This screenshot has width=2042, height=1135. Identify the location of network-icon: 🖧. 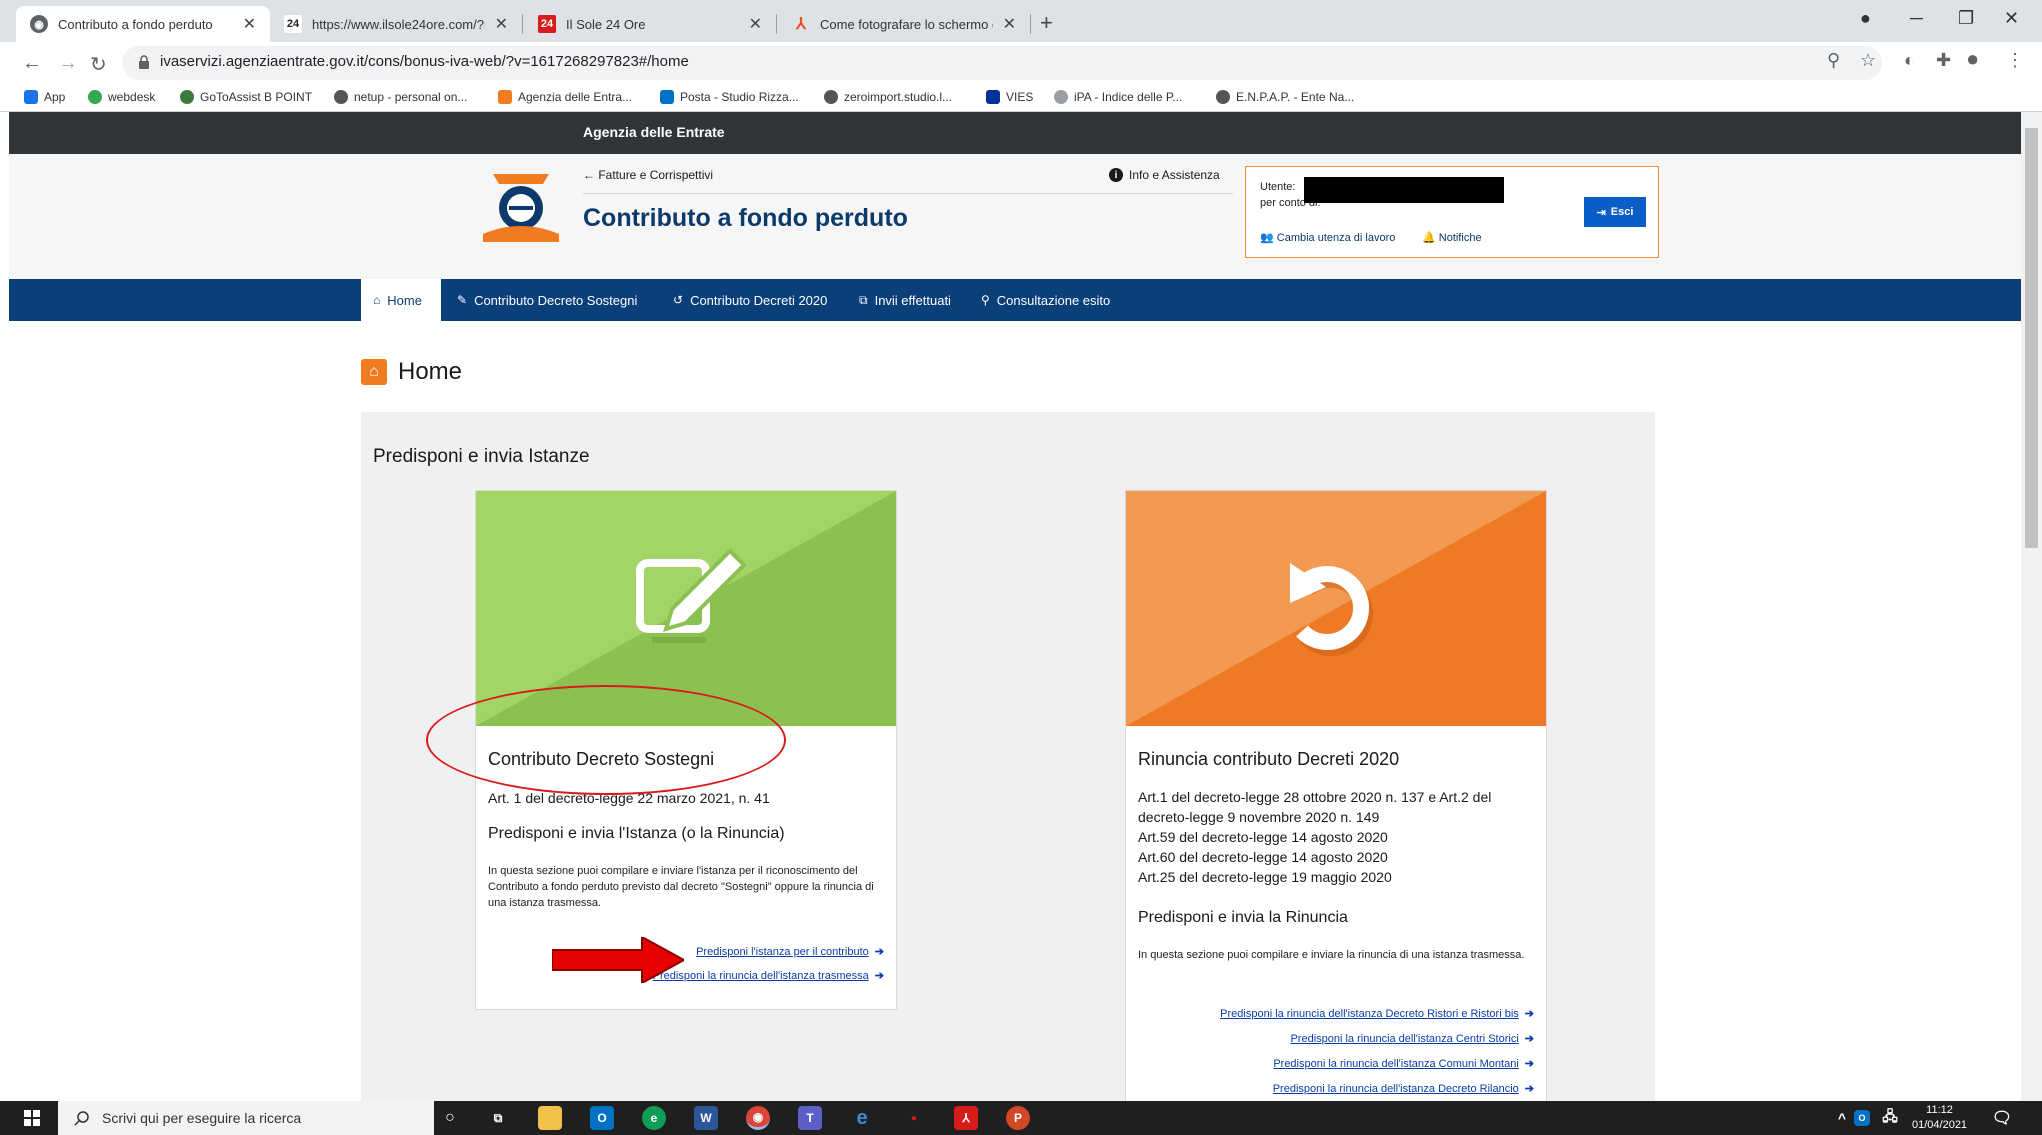
(1890, 1118).